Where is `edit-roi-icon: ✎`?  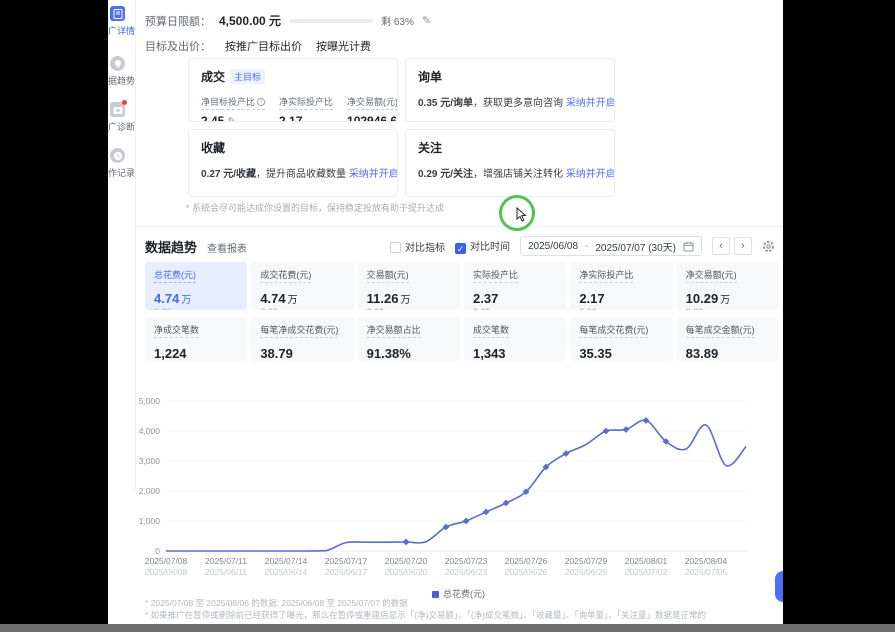
edit-roi-icon: ✎ is located at coordinates (231, 118).